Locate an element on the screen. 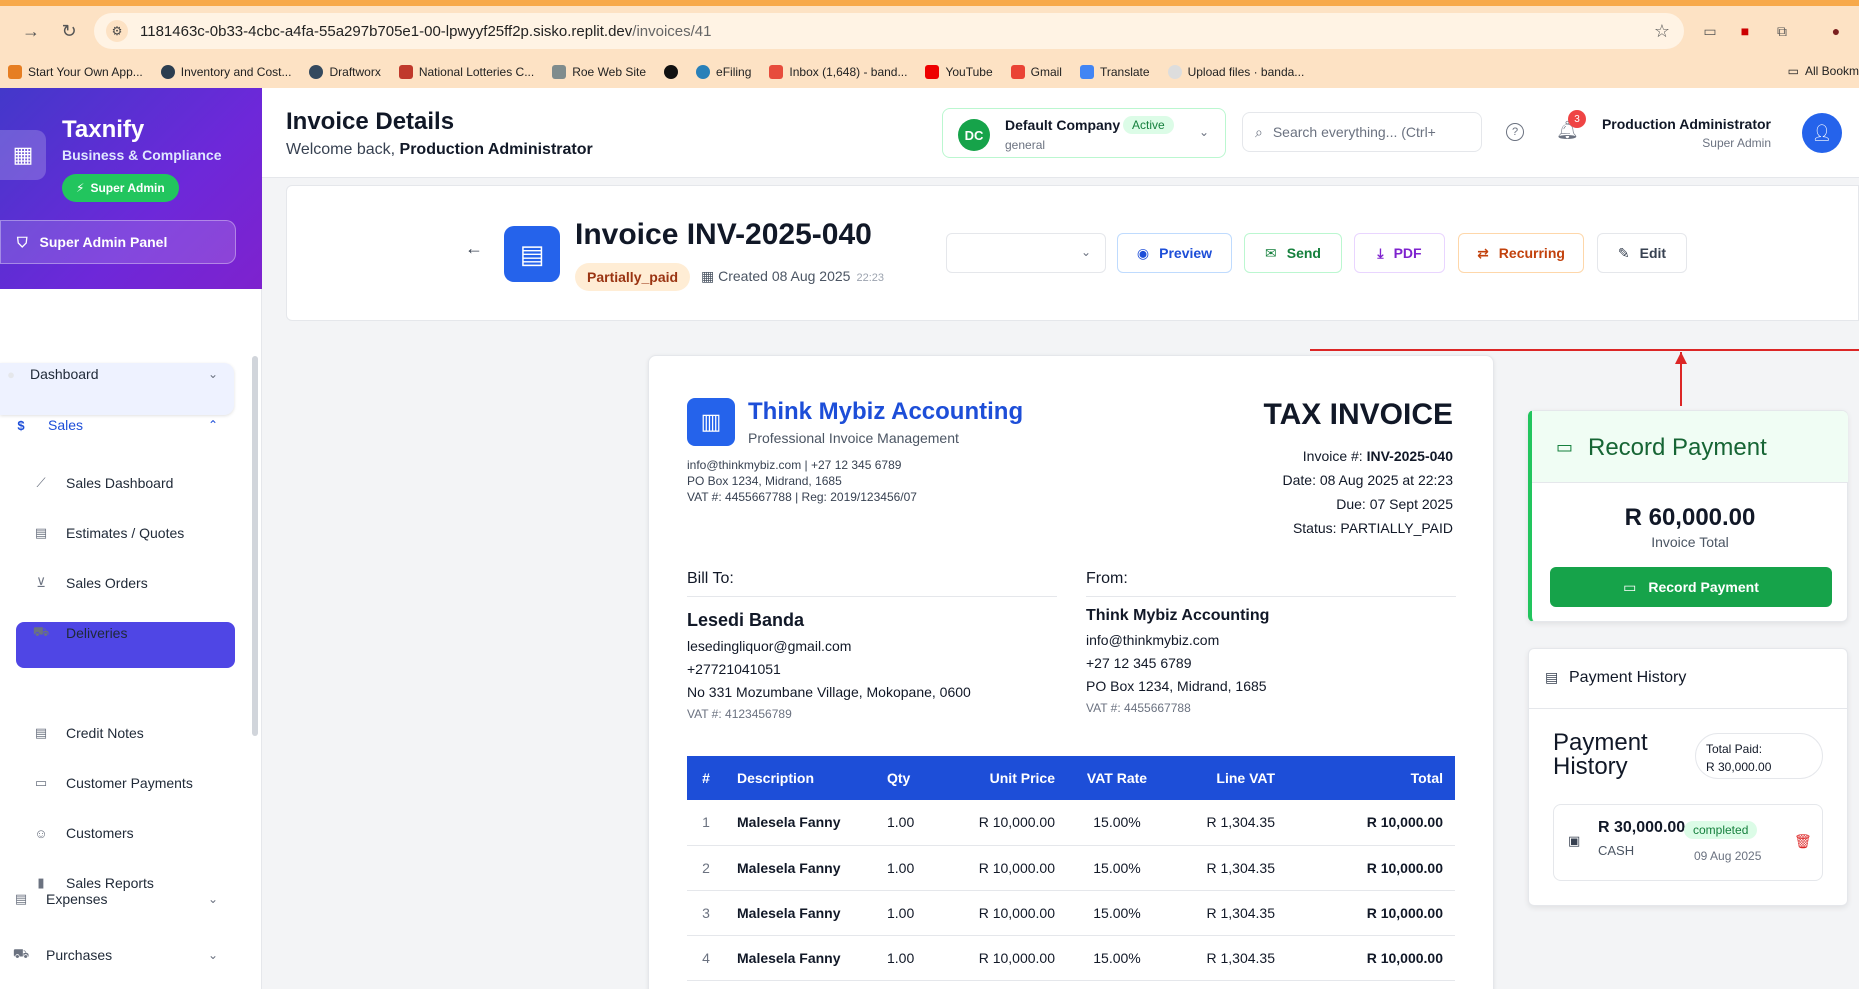 The image size is (1859, 989). edit-button: ✎ Edit is located at coordinates (1642, 253).